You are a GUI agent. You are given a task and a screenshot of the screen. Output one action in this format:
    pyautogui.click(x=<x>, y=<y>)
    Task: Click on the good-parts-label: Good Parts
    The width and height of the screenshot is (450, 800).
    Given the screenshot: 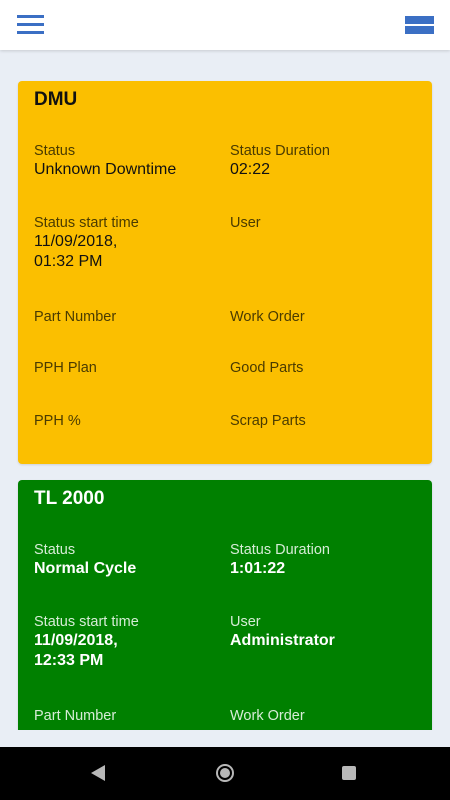 What is the action you would take?
    pyautogui.click(x=267, y=368)
    